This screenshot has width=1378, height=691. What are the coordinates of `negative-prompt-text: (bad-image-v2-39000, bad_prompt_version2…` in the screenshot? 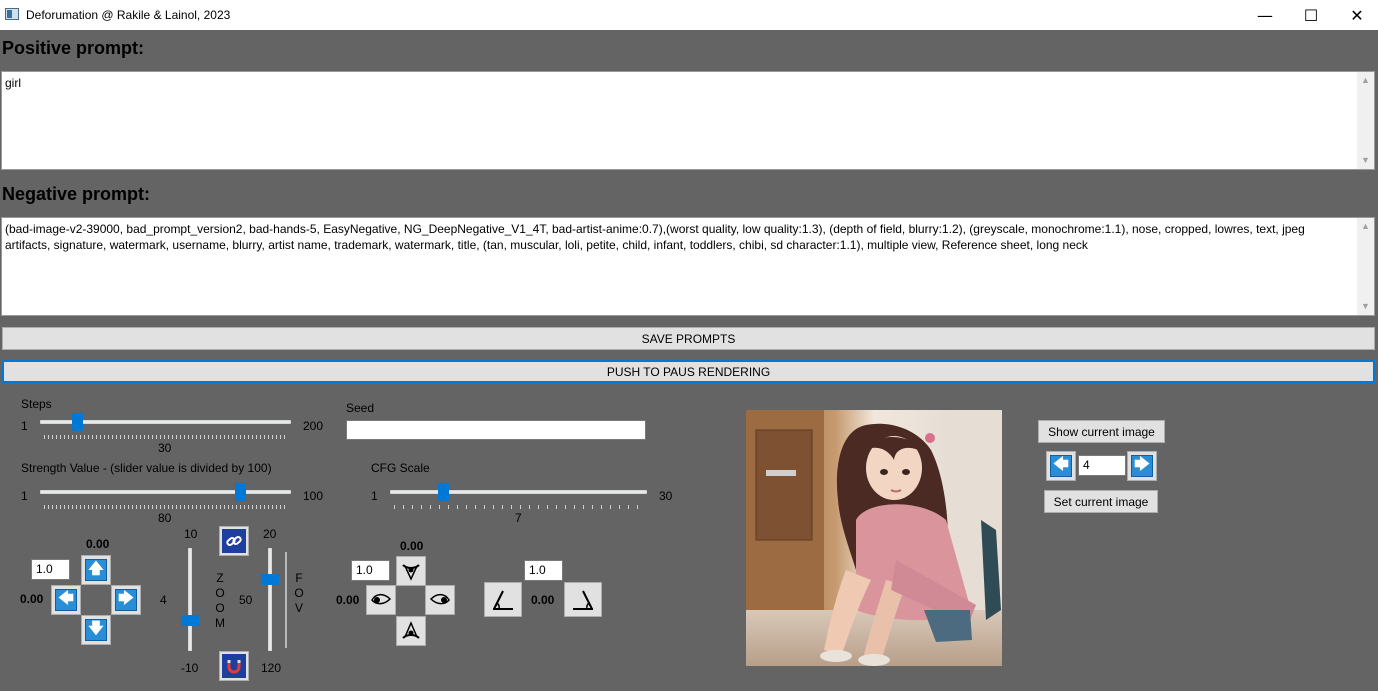 It's located at (655, 237).